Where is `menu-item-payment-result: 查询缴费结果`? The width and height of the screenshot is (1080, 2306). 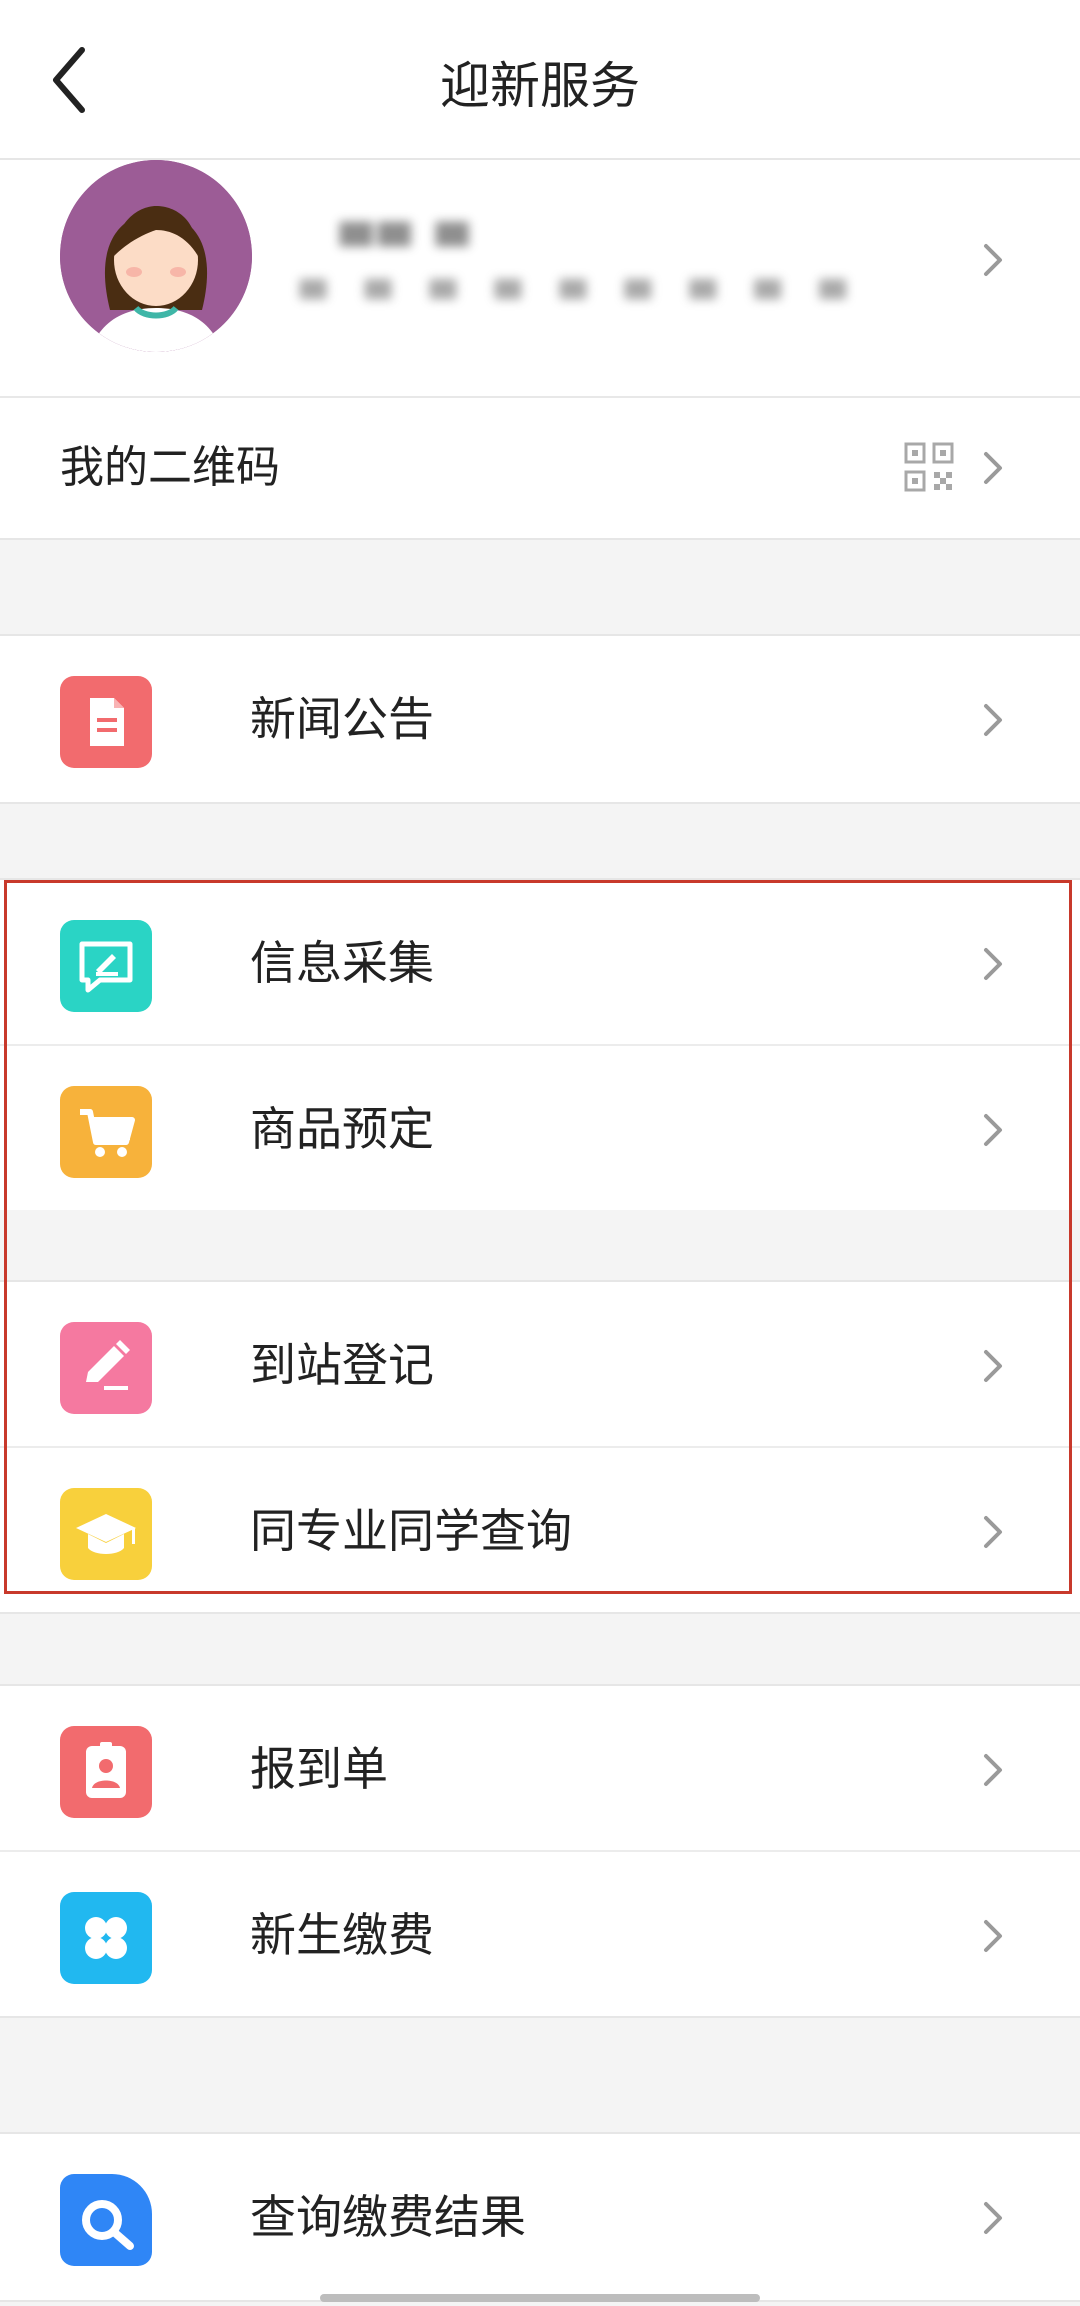
menu-item-payment-result: 查询缴费结果 is located at coordinates (540, 2216).